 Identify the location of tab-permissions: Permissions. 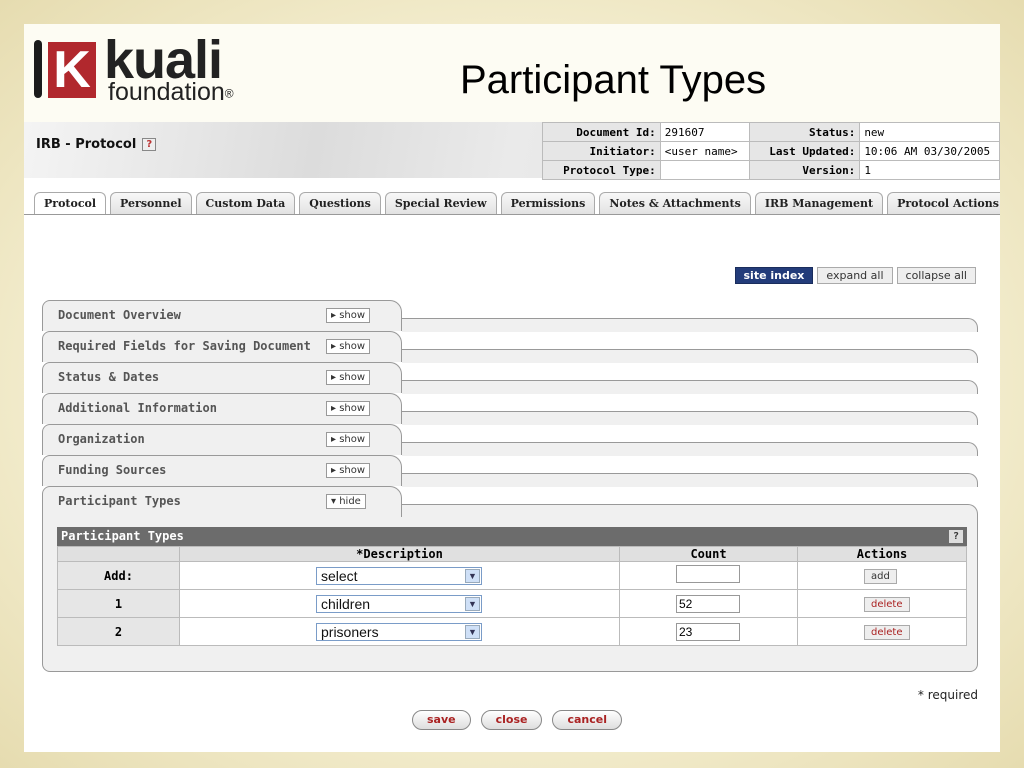
(548, 203).